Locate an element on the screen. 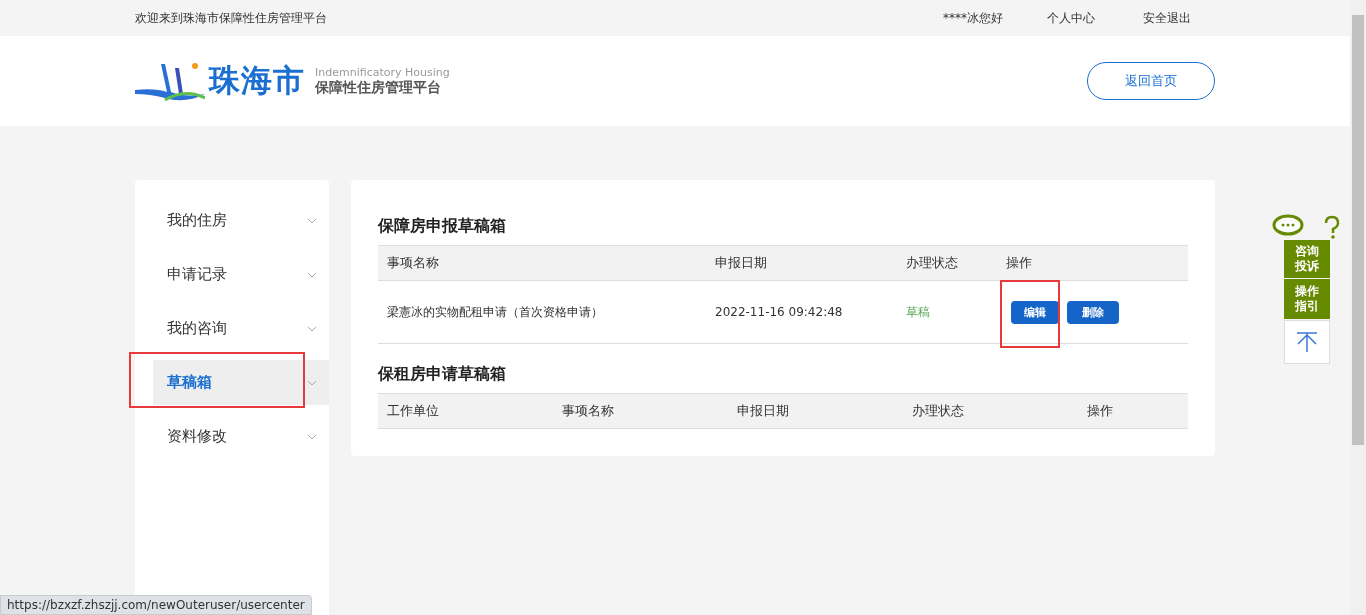 The height and width of the screenshot is (615, 1366). table-cell-text: 2022-11-16 09:42:48 is located at coordinates (779, 312).